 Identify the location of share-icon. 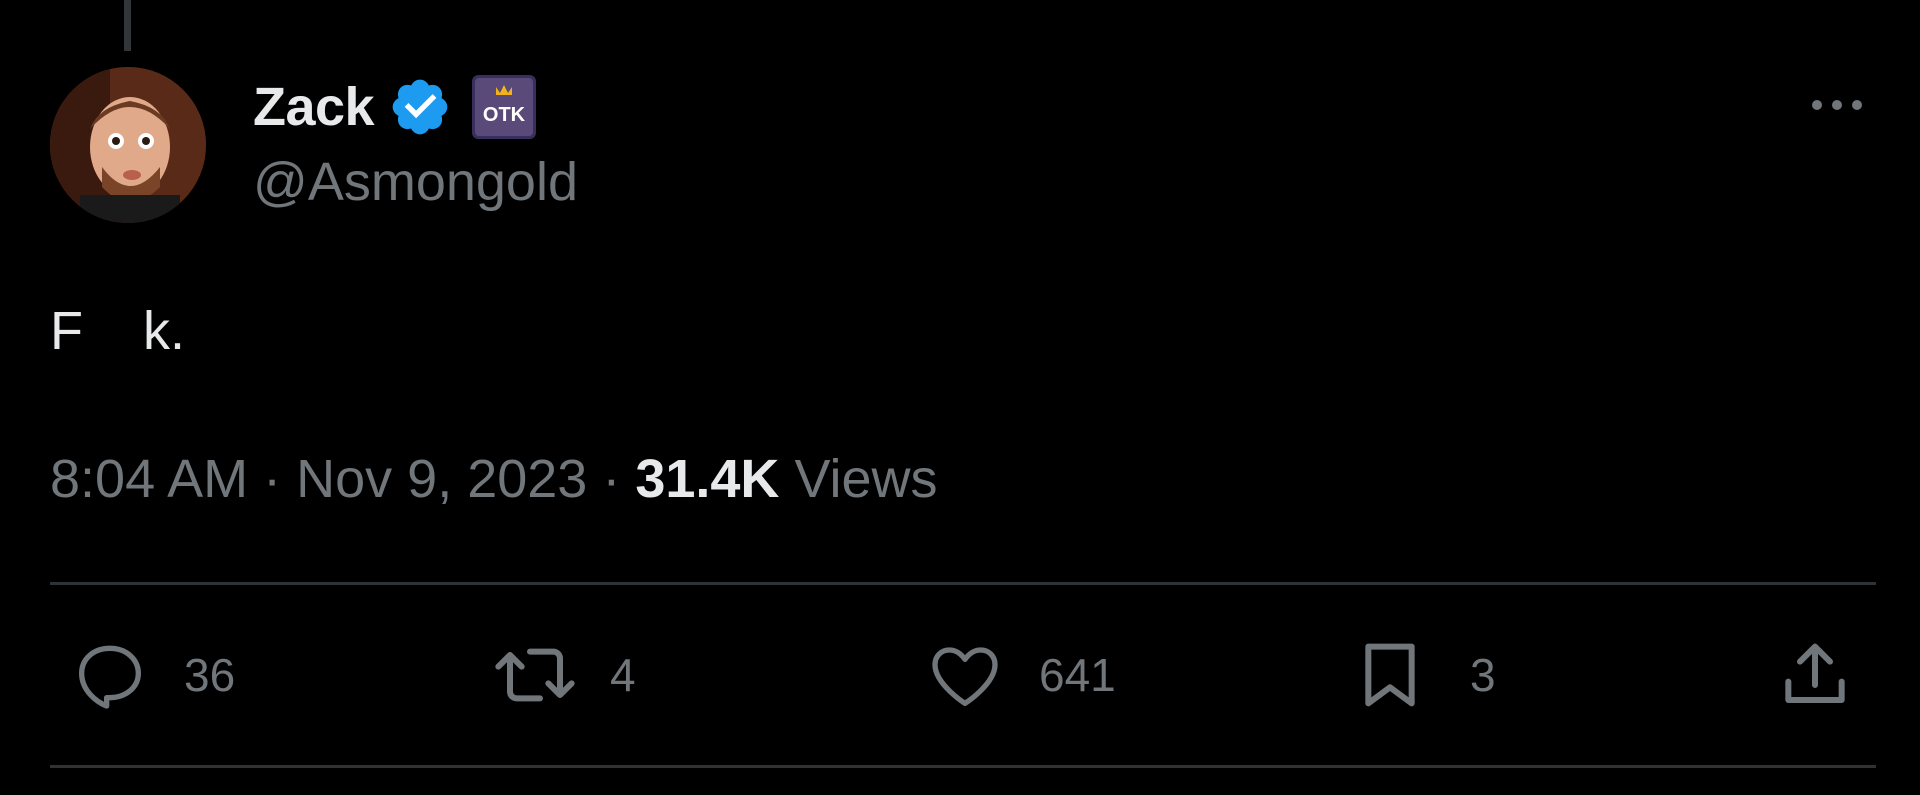
(1815, 675).